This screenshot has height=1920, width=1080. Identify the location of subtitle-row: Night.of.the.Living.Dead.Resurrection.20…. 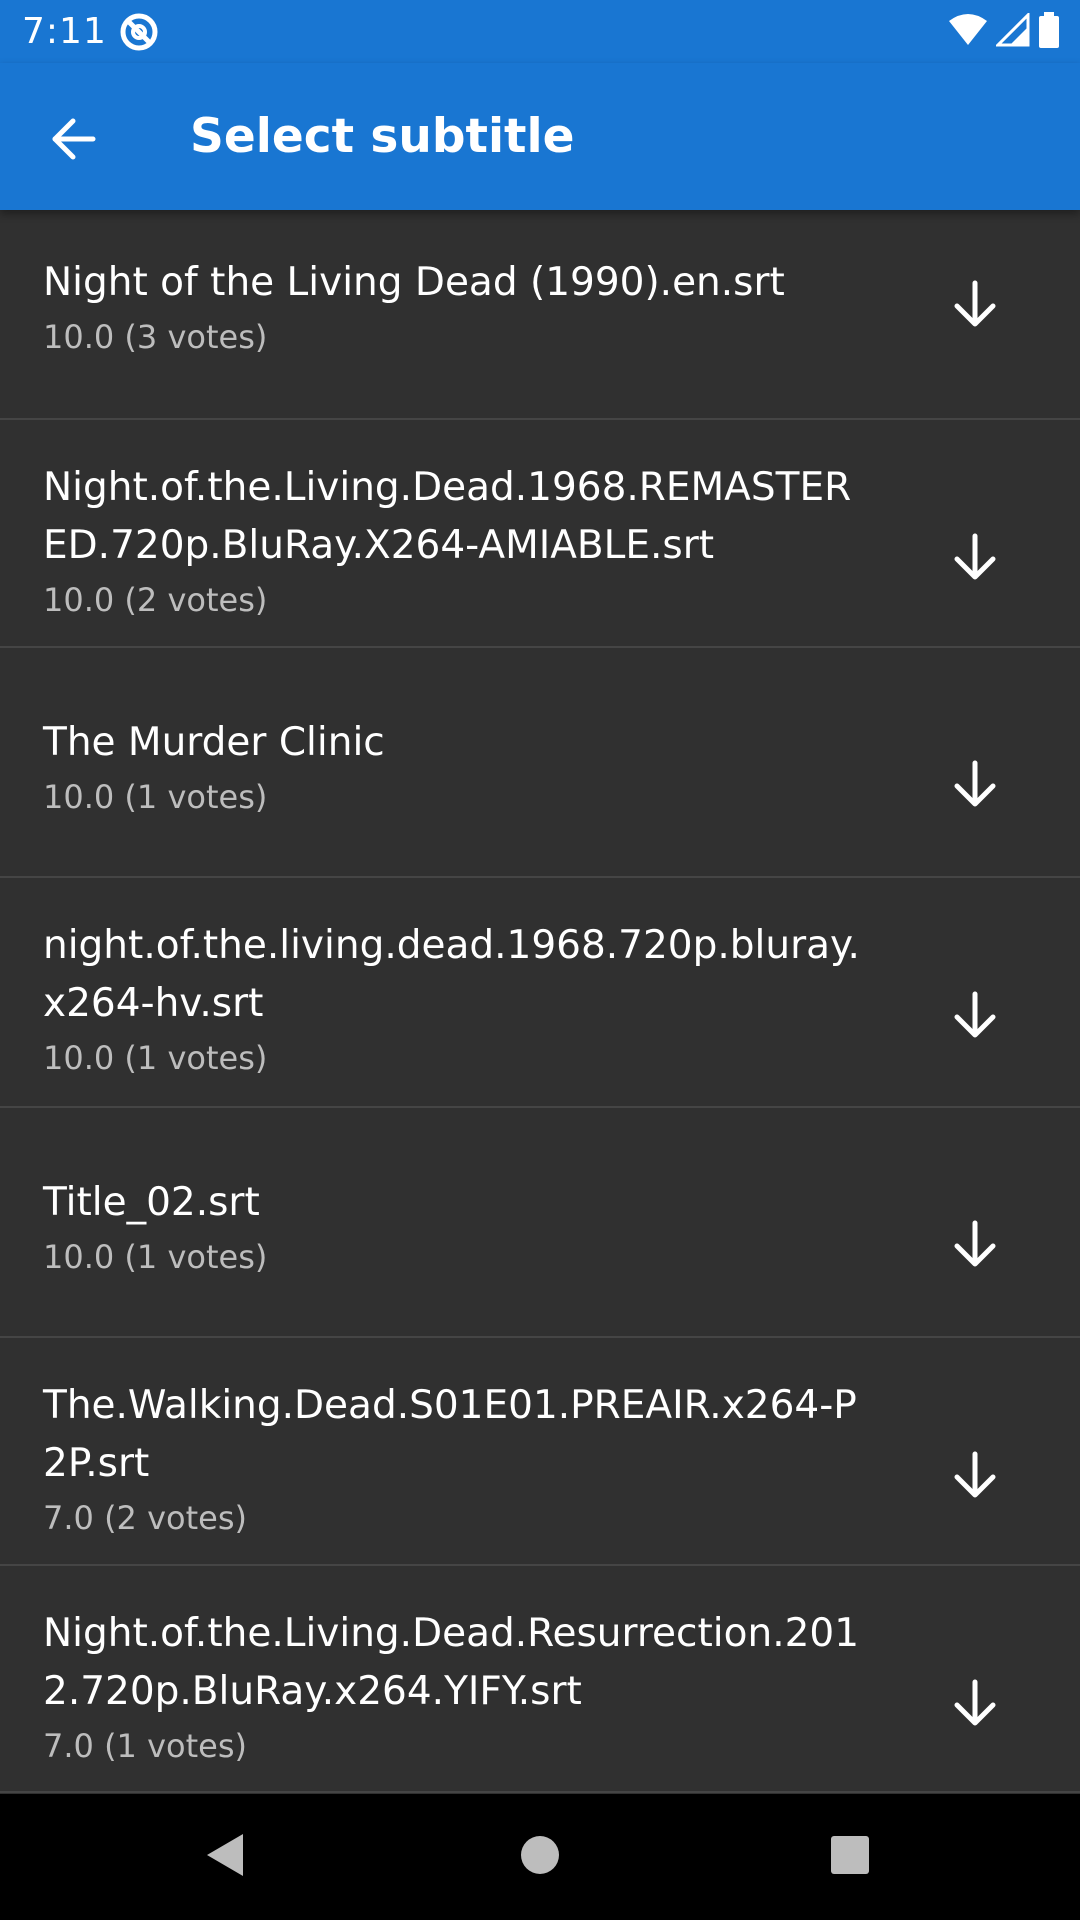
(540, 1679).